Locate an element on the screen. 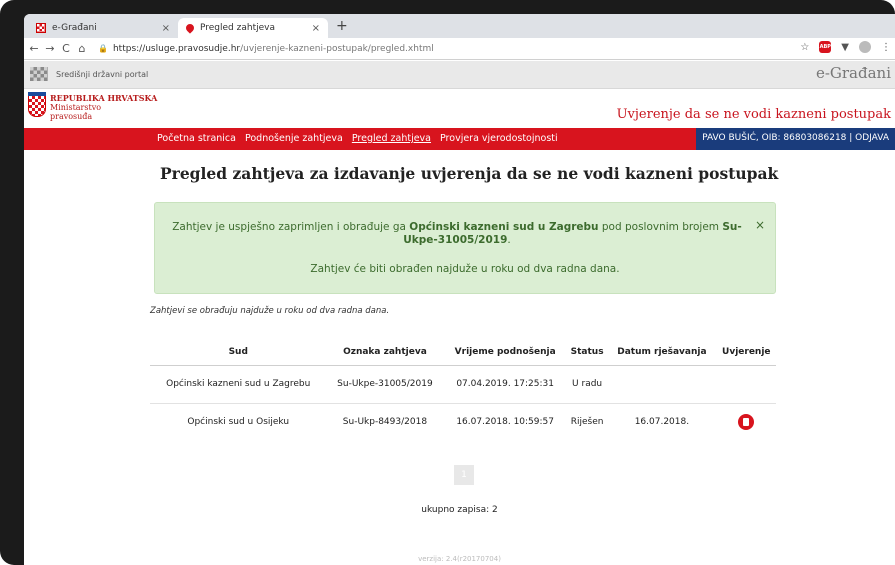 The image size is (895, 565). tab-title: Pregled zahtjeva is located at coordinates (237, 28).